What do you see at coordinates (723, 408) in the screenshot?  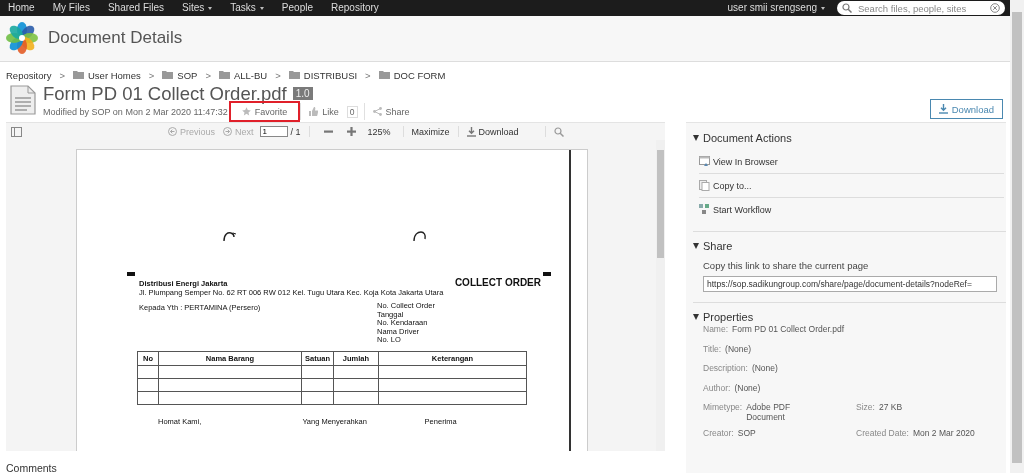 I see `property-label: Mimetype:` at bounding box center [723, 408].